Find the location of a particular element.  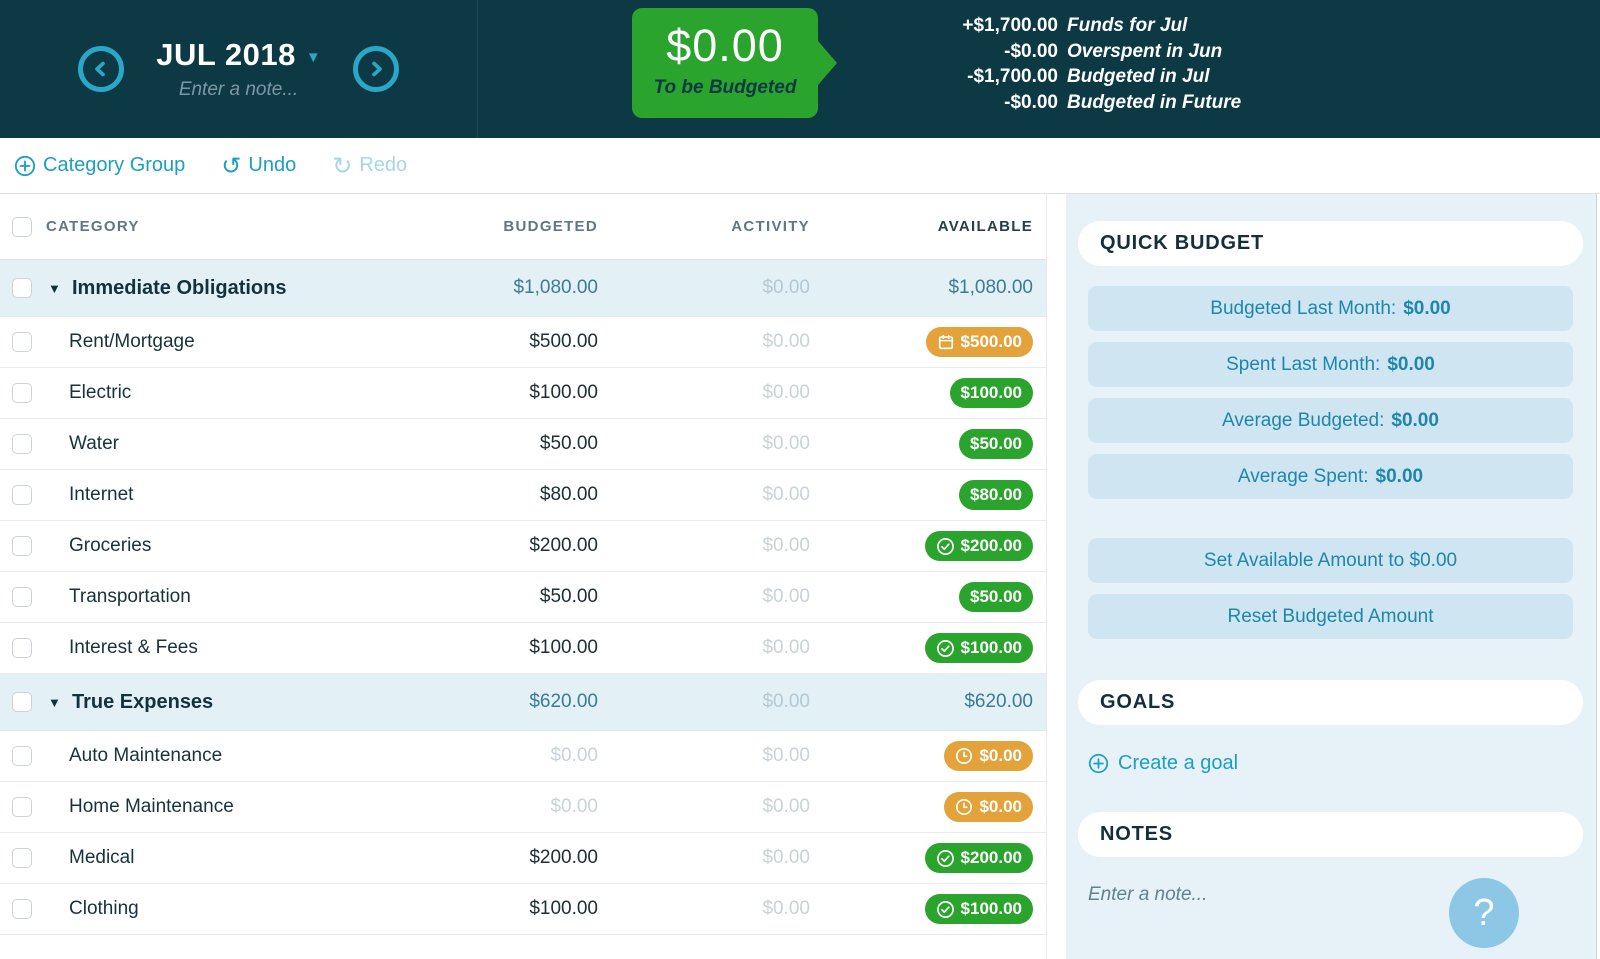

category-name: Interest & Fees is located at coordinates (133, 648).